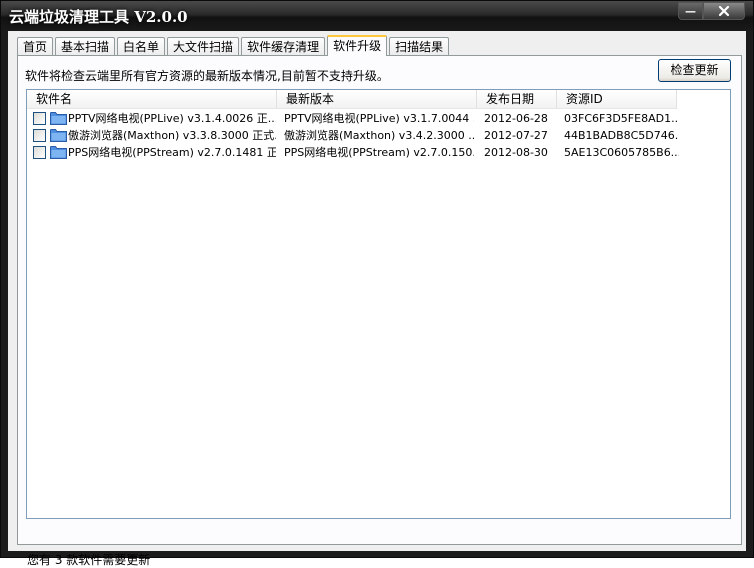 This screenshot has width=754, height=568. I want to click on tab-software-cache-cleanup: 软件缓存清理, so click(283, 46).